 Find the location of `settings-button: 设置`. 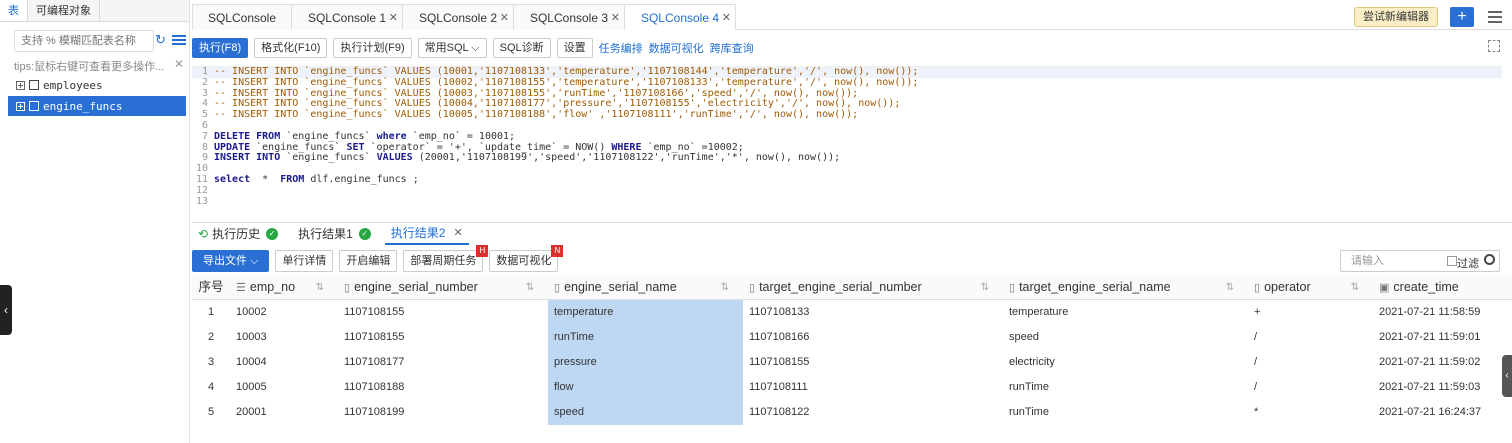

settings-button: 设置 is located at coordinates (574, 48).